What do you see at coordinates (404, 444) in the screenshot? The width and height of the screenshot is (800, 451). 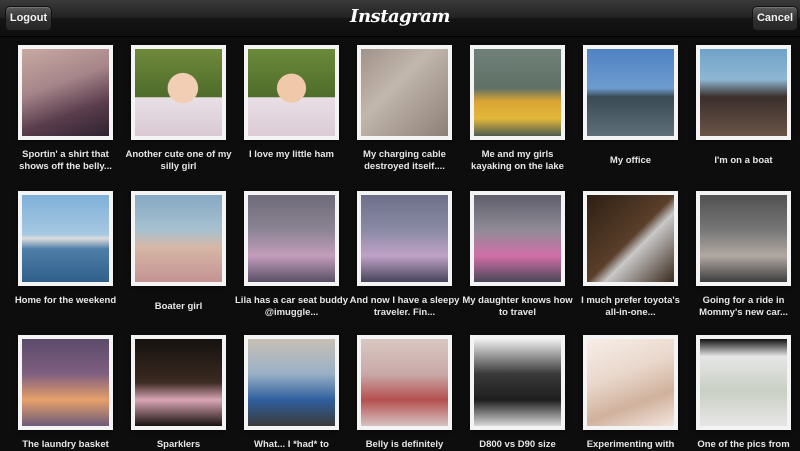 I see `photo-caption: Belly is definitely` at bounding box center [404, 444].